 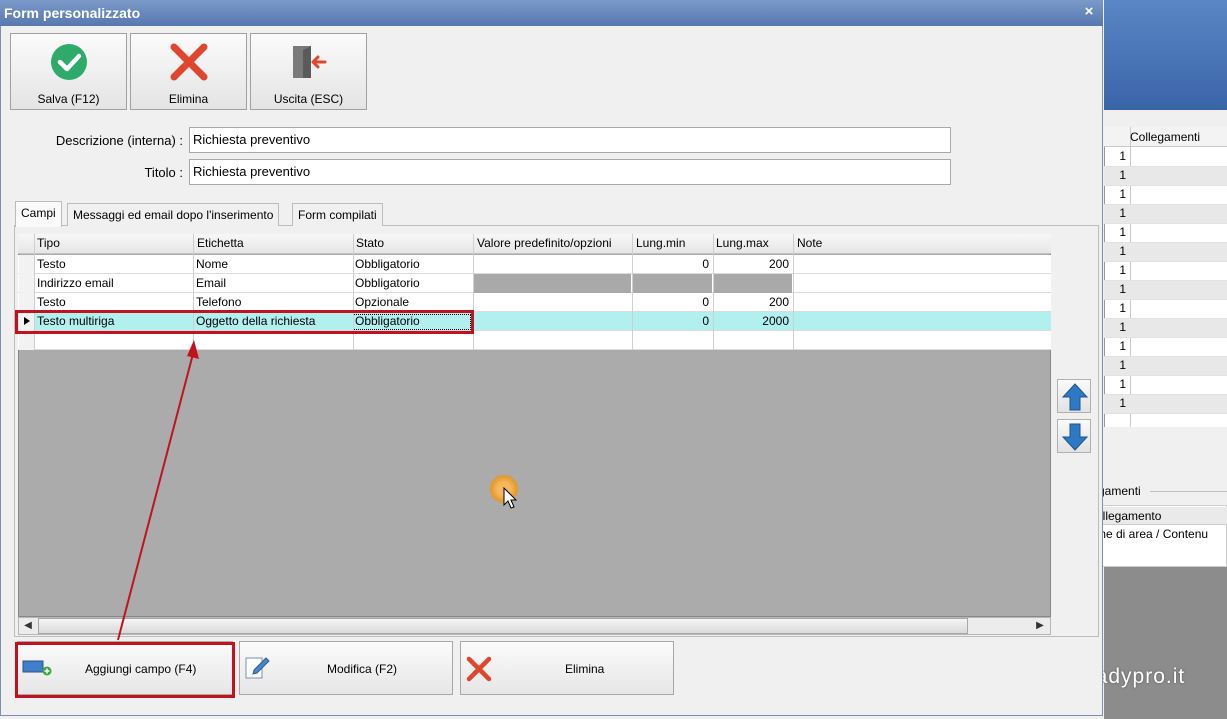 What do you see at coordinates (158, 490) in the screenshot?
I see `annotation-arrow-icon` at bounding box center [158, 490].